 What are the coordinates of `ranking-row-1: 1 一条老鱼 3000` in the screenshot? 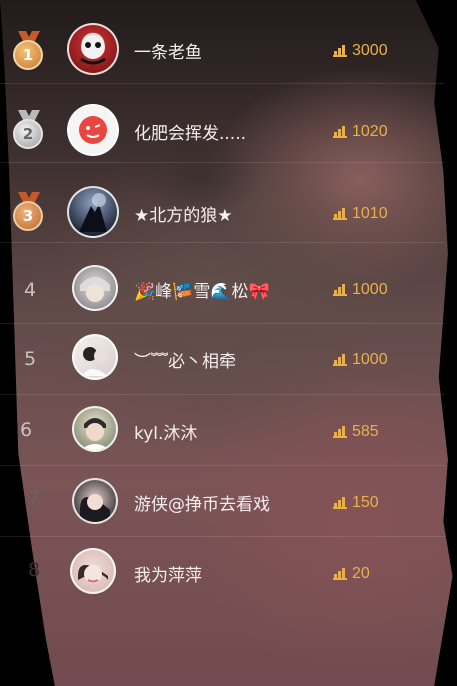 It's located at (222, 48).